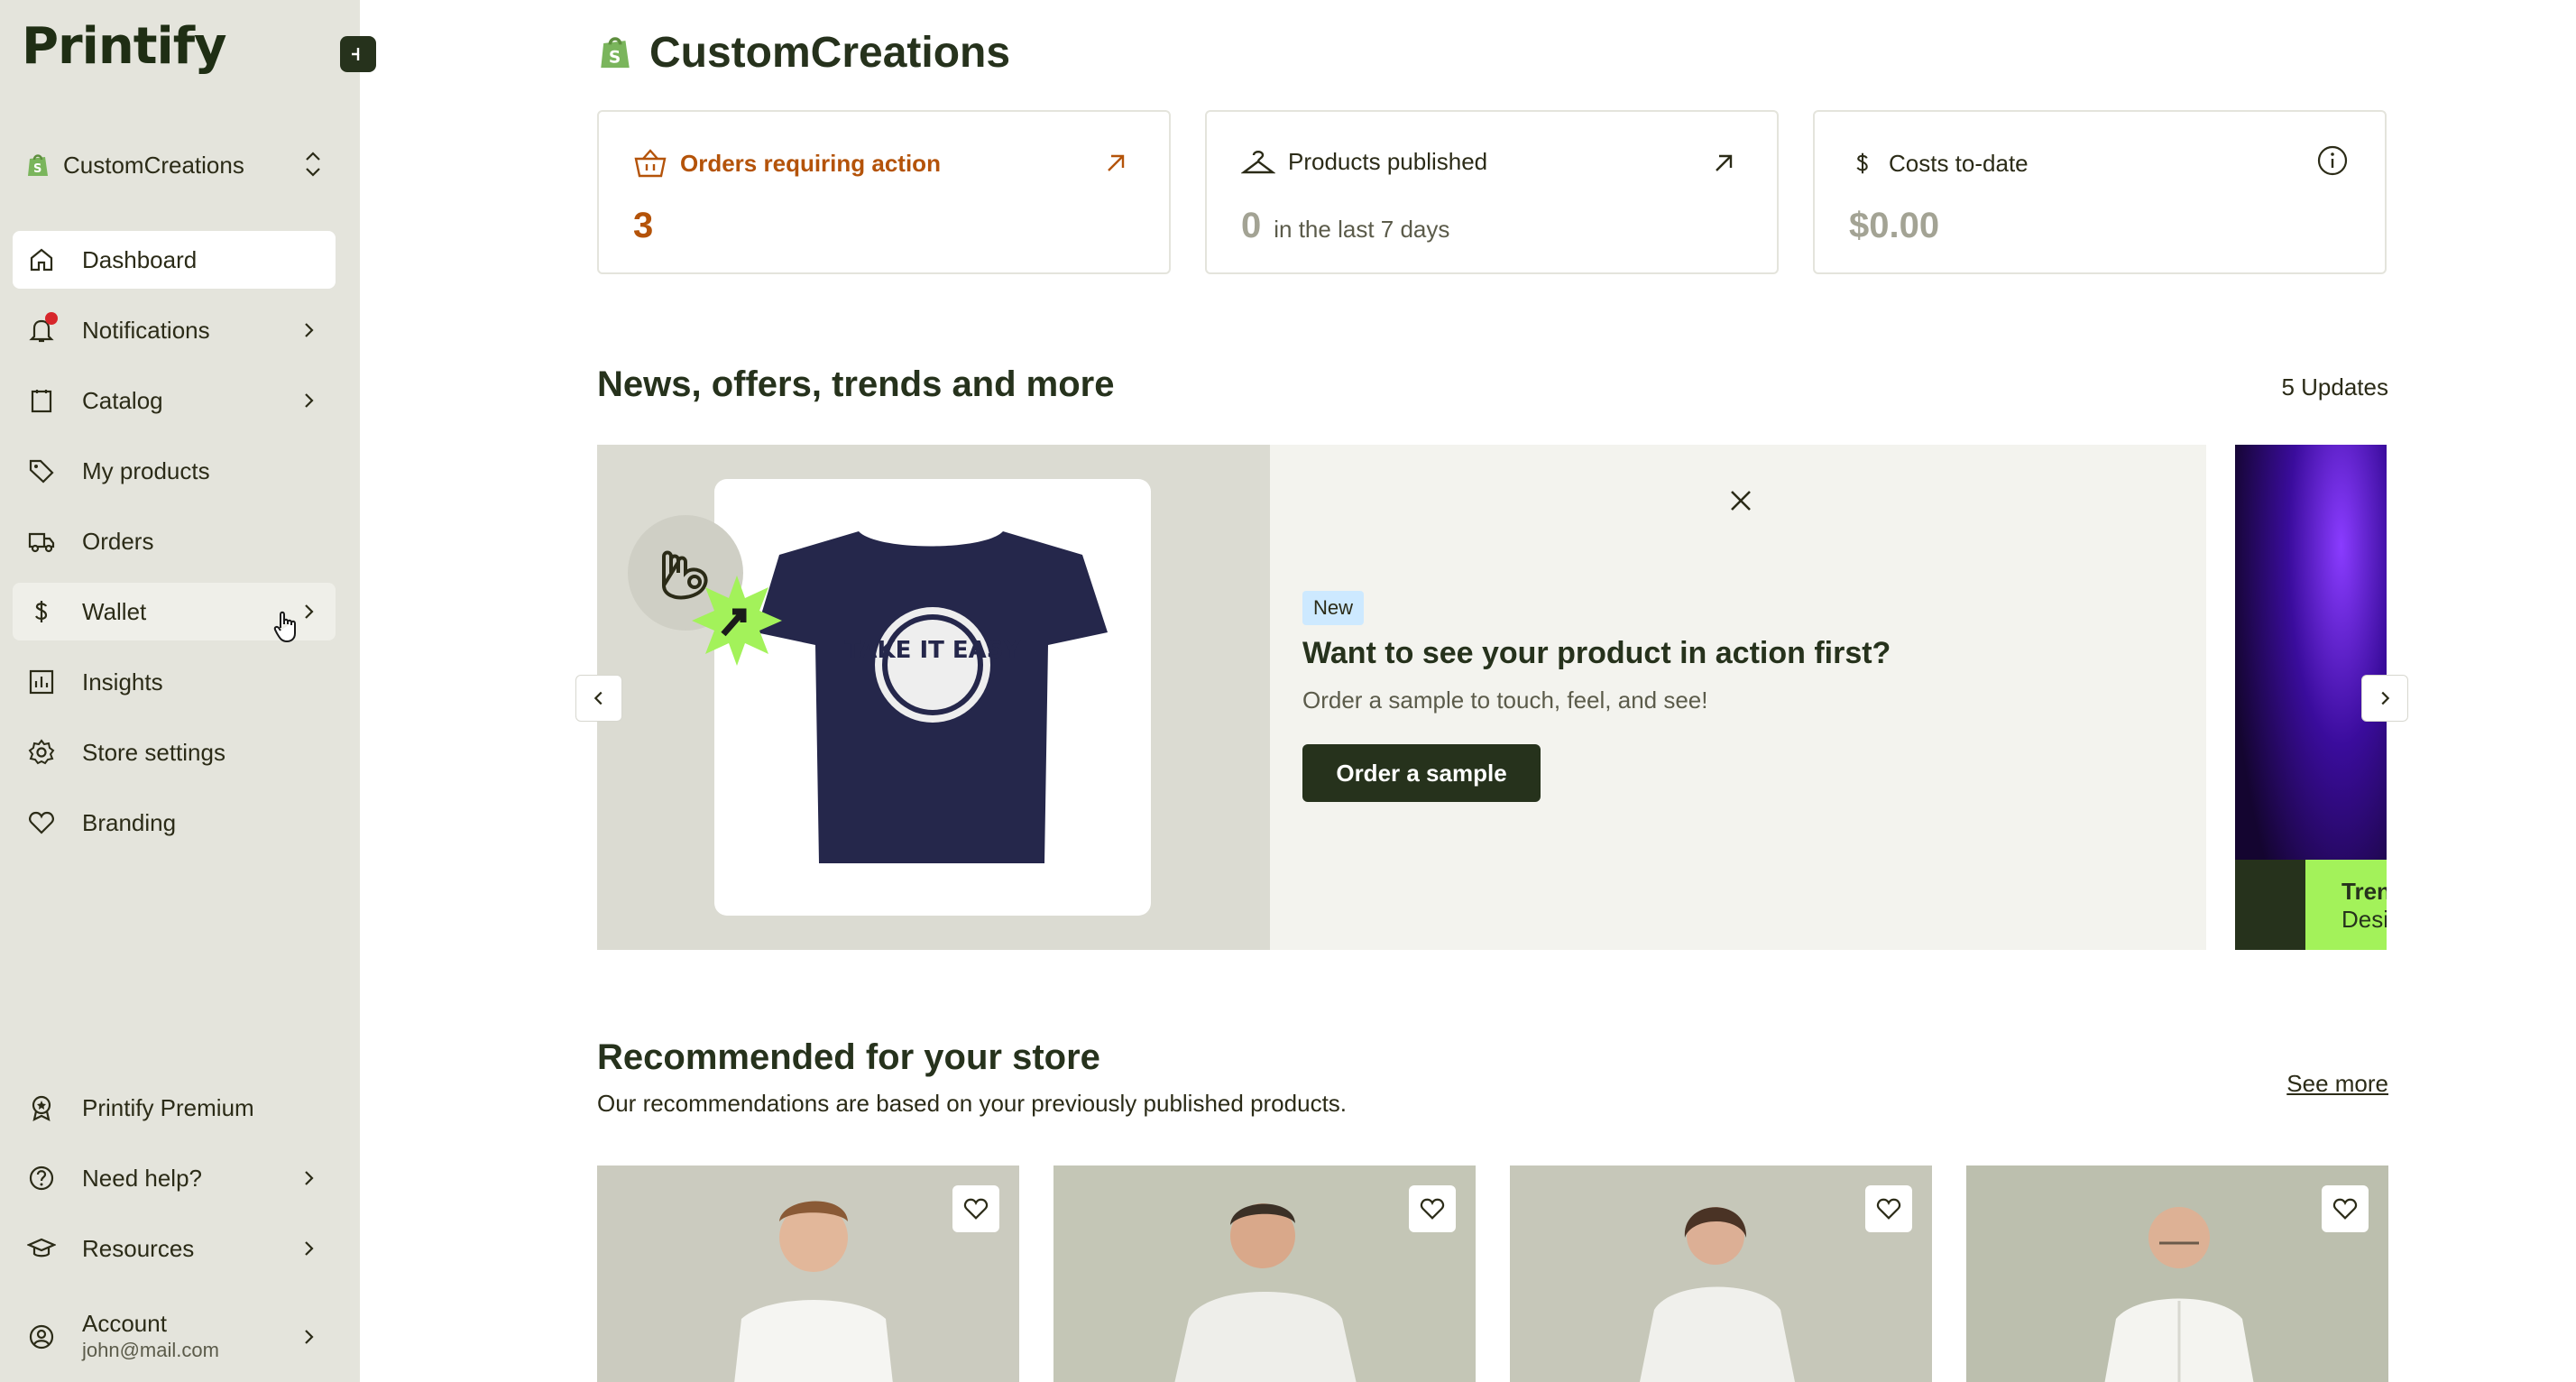 This screenshot has height=1382, width=2576. What do you see at coordinates (175, 1248) in the screenshot?
I see `sidebar-item-resources: Resources` at bounding box center [175, 1248].